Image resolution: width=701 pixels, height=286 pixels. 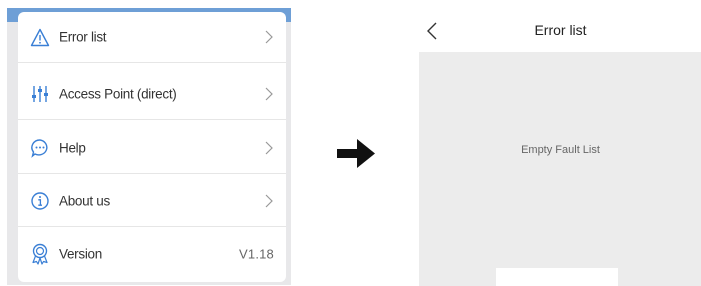 What do you see at coordinates (152, 37) in the screenshot?
I see `menu-item-error-list: Error list` at bounding box center [152, 37].